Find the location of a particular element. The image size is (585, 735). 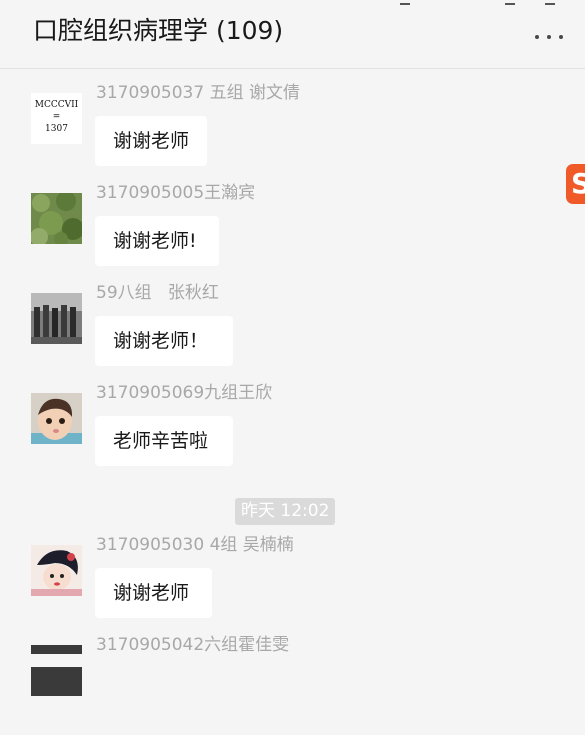

message-item: 3170905005王瀚宾 谢谢老师! is located at coordinates (292, 233).